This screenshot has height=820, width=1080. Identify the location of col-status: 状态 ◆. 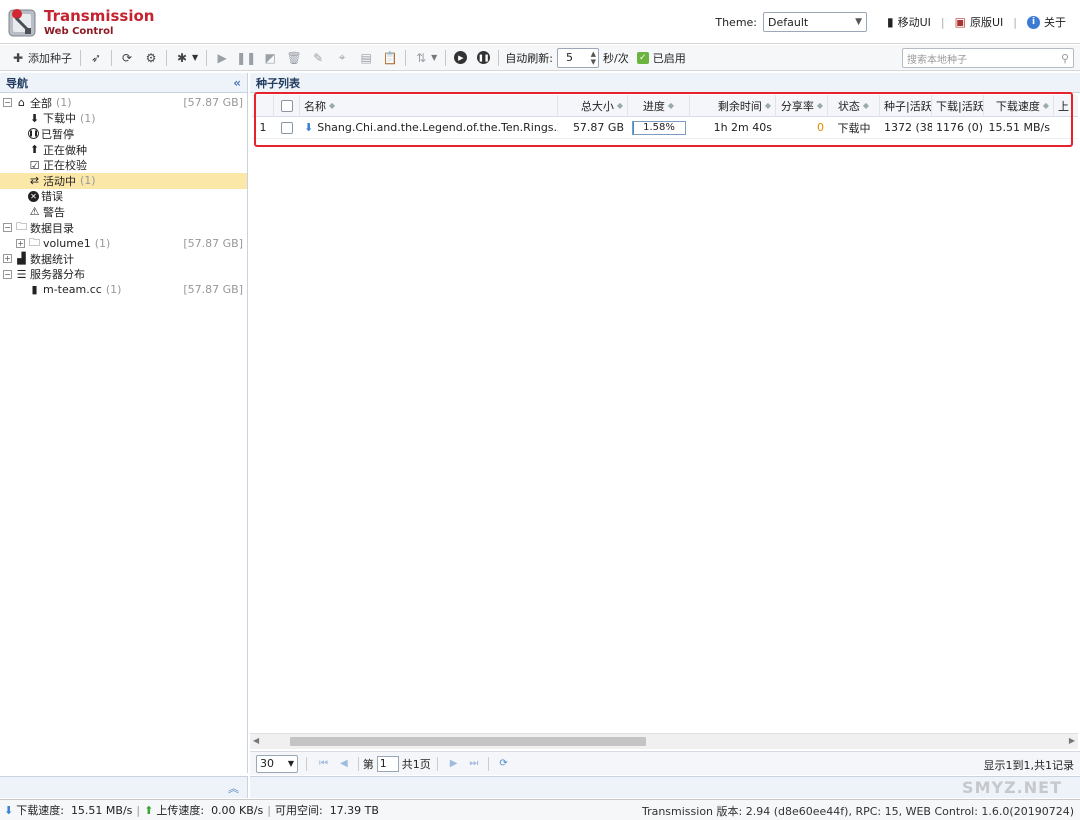
(854, 105).